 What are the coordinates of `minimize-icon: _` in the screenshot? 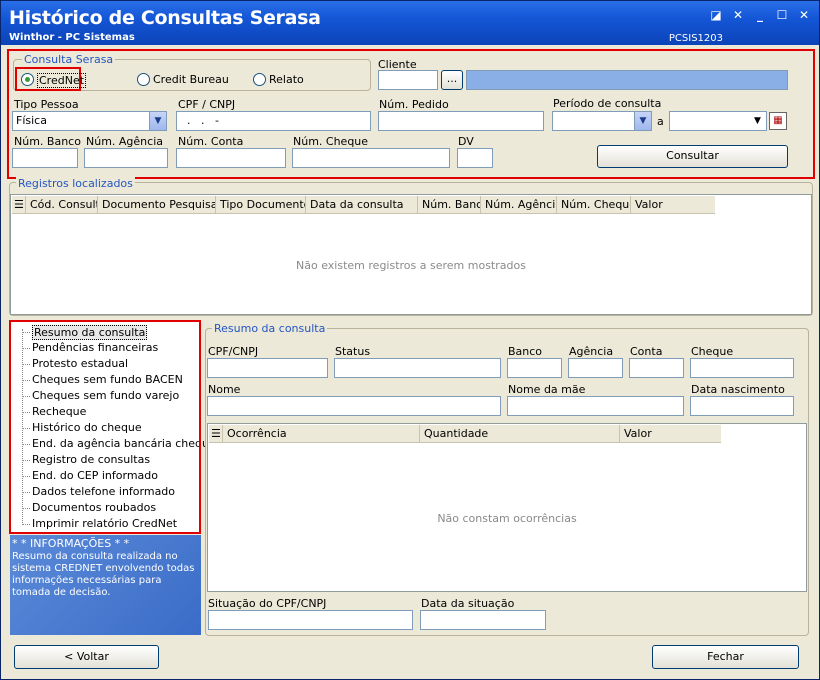 It's located at (760, 15).